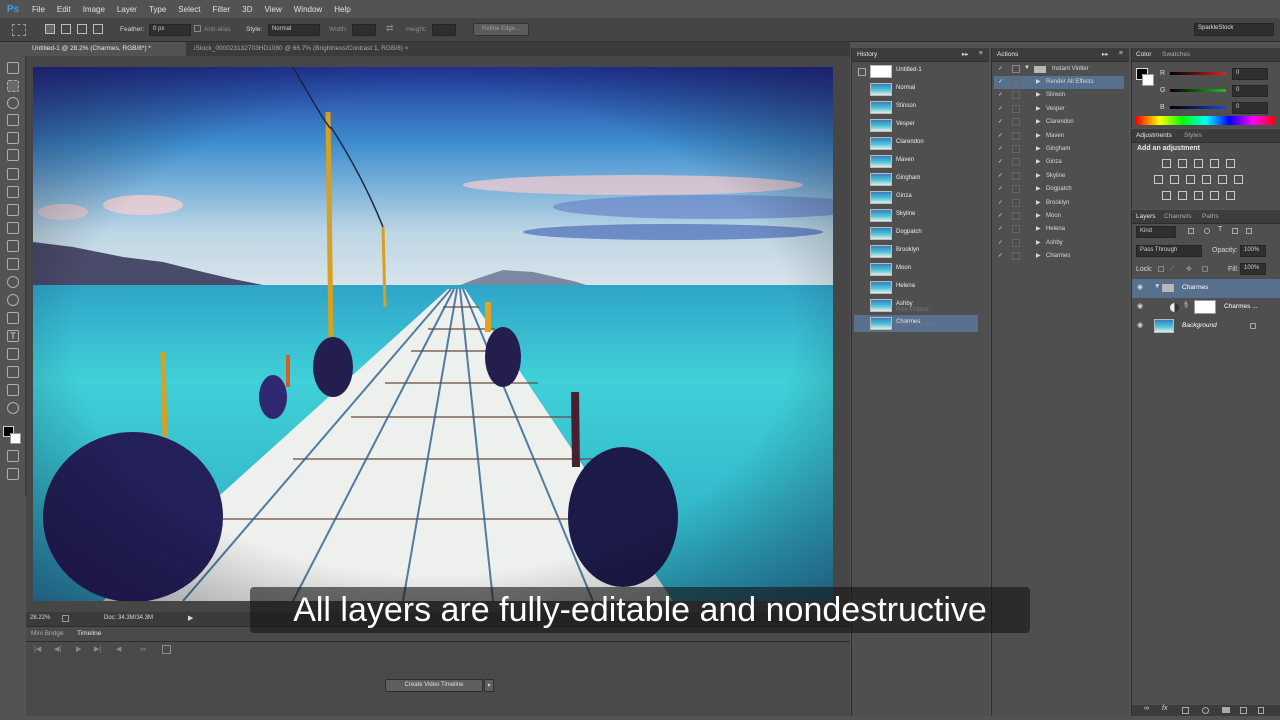 Image resolution: width=1280 pixels, height=720 pixels. What do you see at coordinates (390, 28) in the screenshot?
I see `swap-dimensions-icon: ⇄` at bounding box center [390, 28].